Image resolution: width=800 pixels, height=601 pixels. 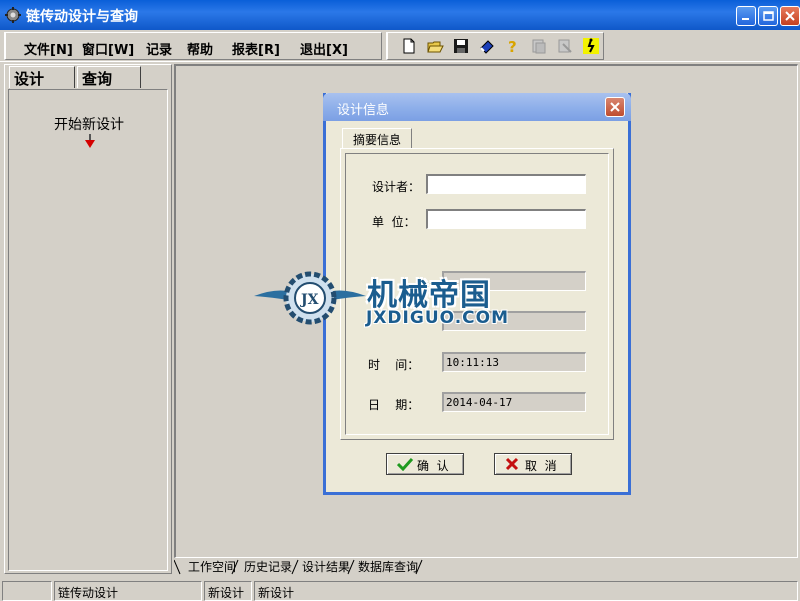 What do you see at coordinates (402, 300) in the screenshot?
I see `watermark: JX 机械帝国 JXDIGUO.COM` at bounding box center [402, 300].